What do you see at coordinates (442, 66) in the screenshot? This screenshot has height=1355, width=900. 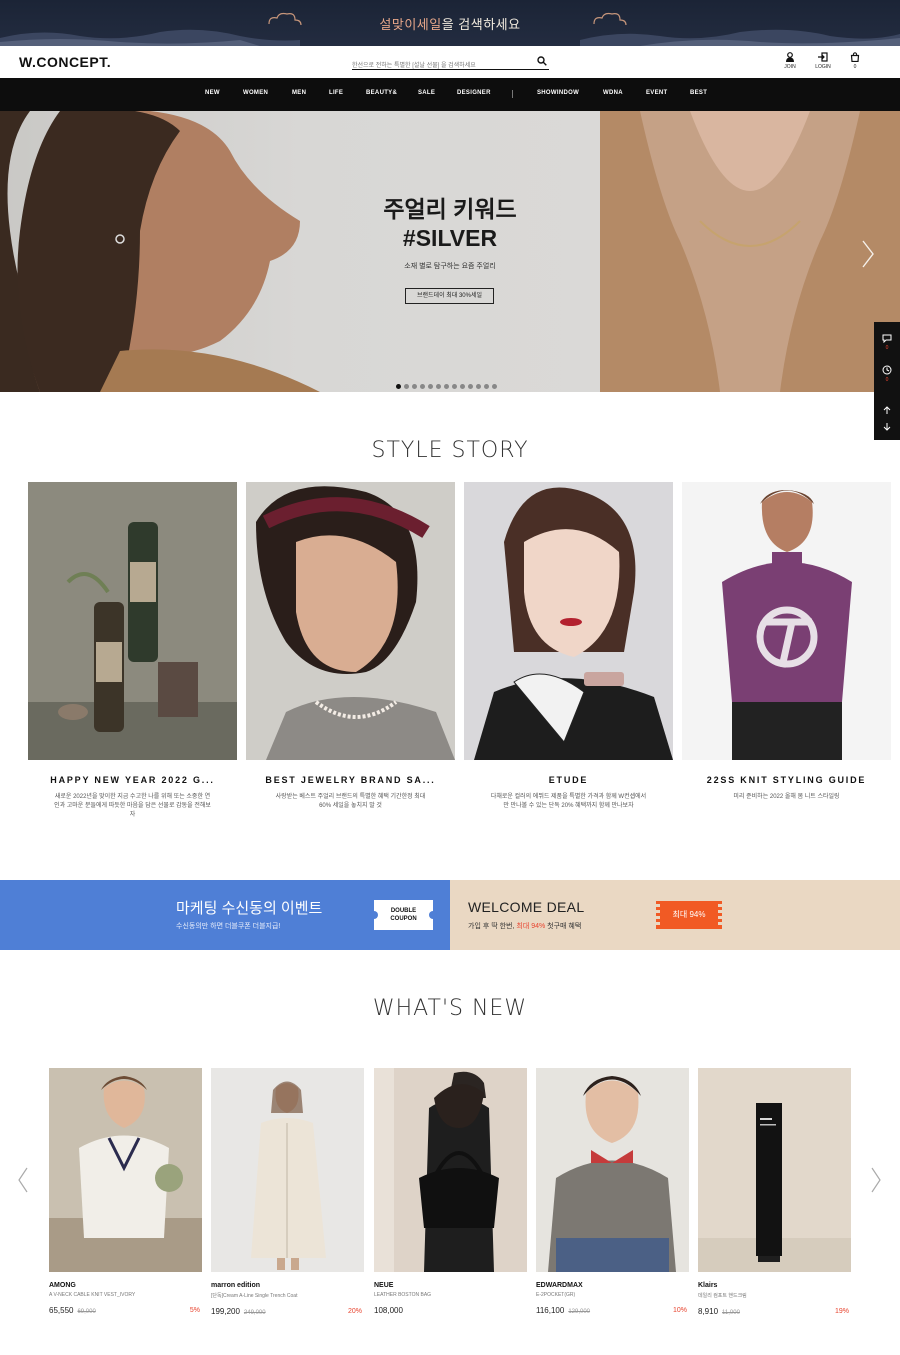 I see `search-input` at bounding box center [442, 66].